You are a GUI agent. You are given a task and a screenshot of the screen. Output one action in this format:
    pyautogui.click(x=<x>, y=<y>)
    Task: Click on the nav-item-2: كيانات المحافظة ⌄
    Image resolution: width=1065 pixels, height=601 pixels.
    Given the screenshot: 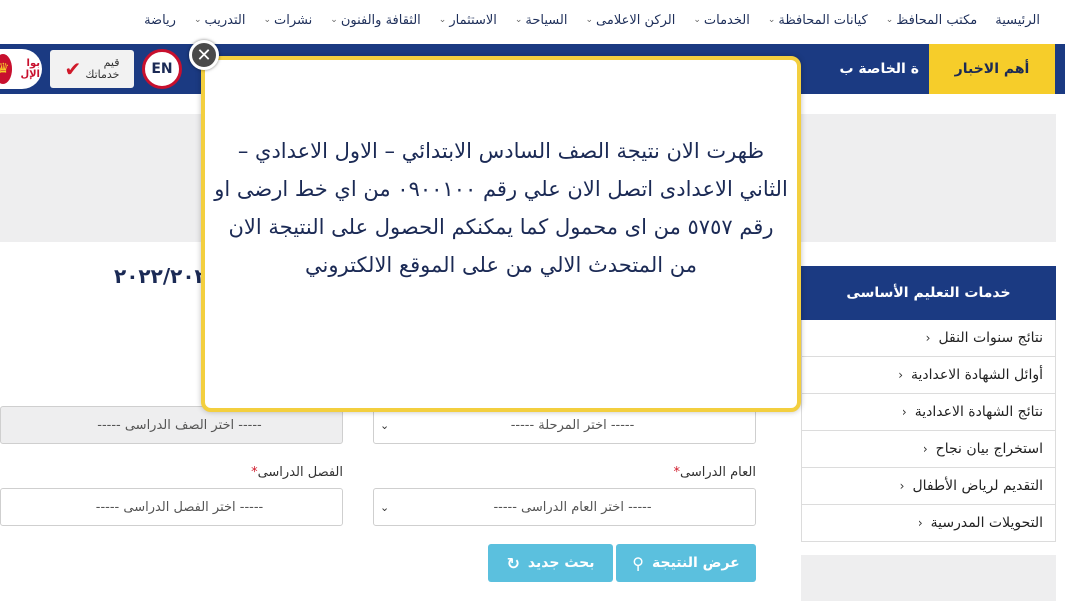 What is the action you would take?
    pyautogui.click(x=818, y=20)
    